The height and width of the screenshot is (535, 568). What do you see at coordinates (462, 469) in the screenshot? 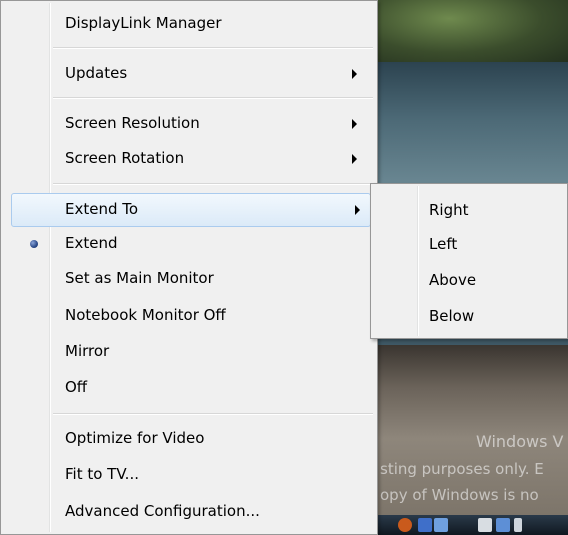
I see `watermark-line-2: sting purposes only. E` at bounding box center [462, 469].